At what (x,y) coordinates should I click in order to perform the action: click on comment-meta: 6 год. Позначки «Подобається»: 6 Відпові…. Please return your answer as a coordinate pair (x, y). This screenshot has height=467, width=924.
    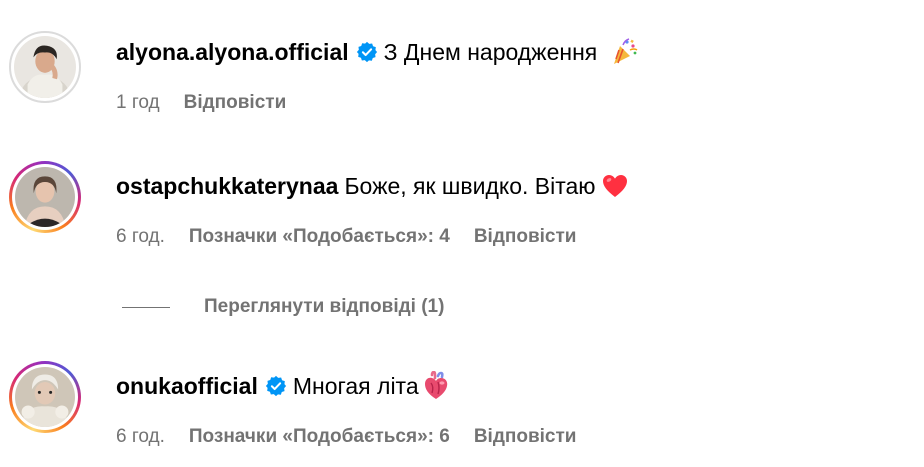
    Looking at the image, I should click on (346, 437).